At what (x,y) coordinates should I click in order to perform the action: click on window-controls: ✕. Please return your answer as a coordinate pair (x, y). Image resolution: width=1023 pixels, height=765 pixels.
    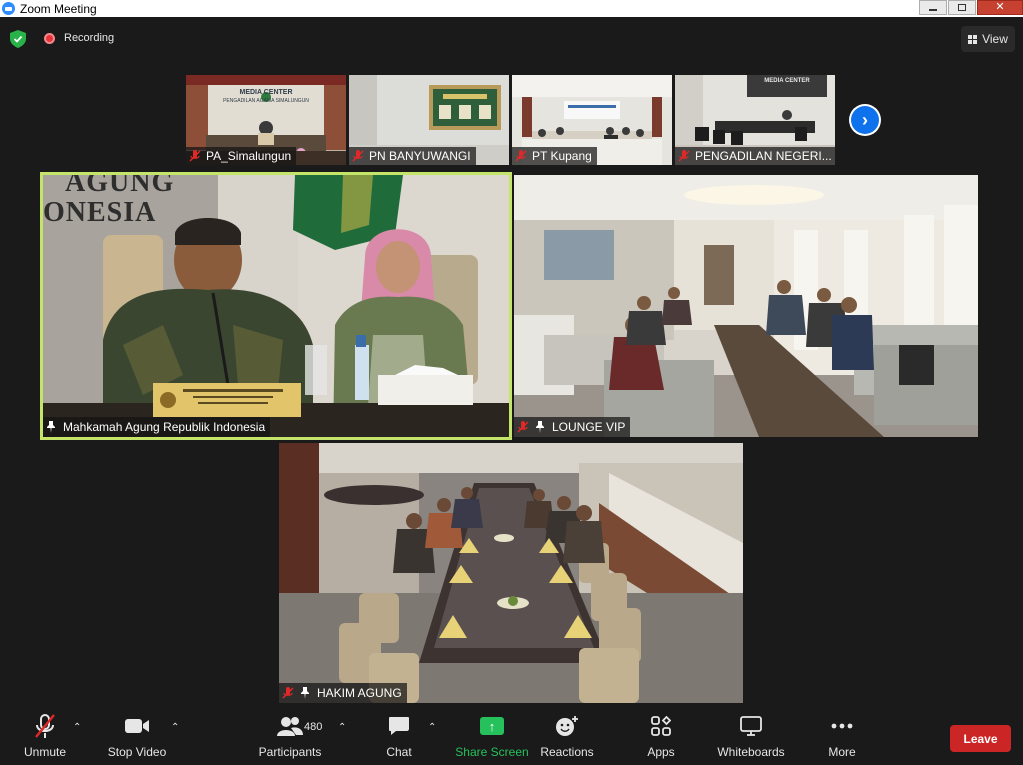
    Looking at the image, I should click on (970, 8).